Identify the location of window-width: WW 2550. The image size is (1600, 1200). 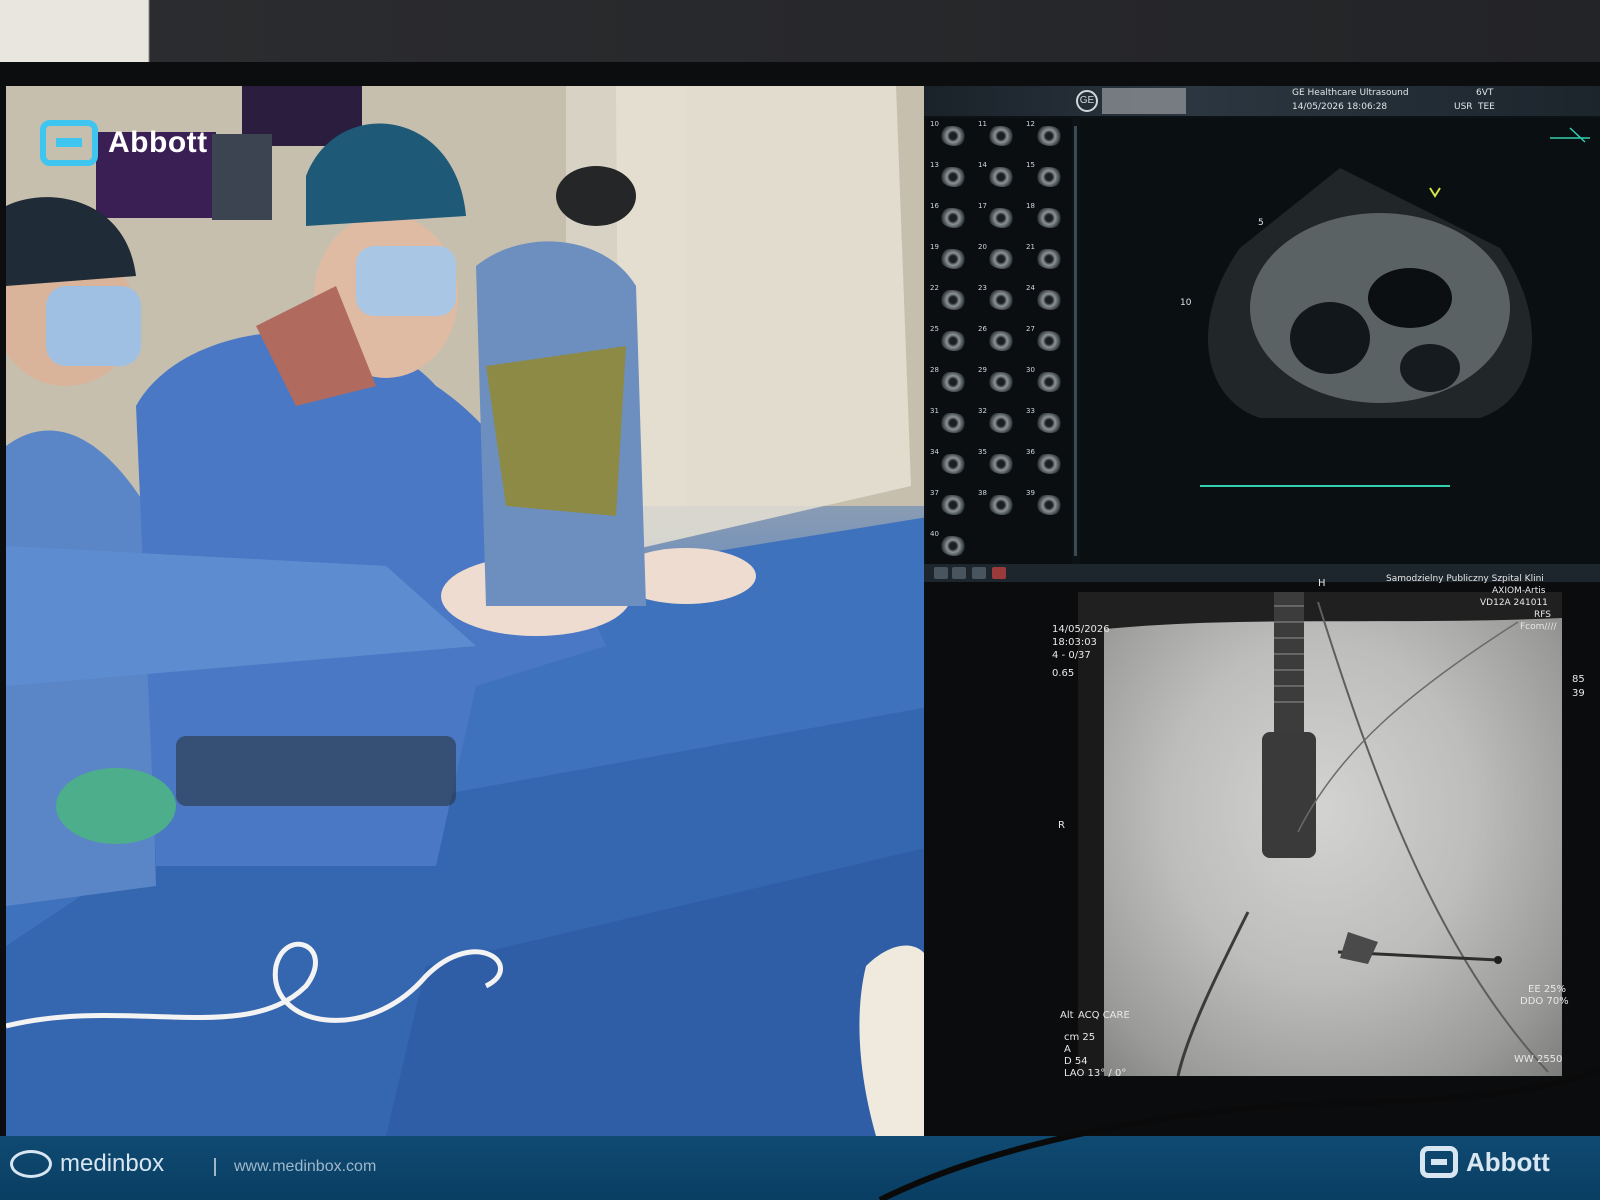
(1538, 1059).